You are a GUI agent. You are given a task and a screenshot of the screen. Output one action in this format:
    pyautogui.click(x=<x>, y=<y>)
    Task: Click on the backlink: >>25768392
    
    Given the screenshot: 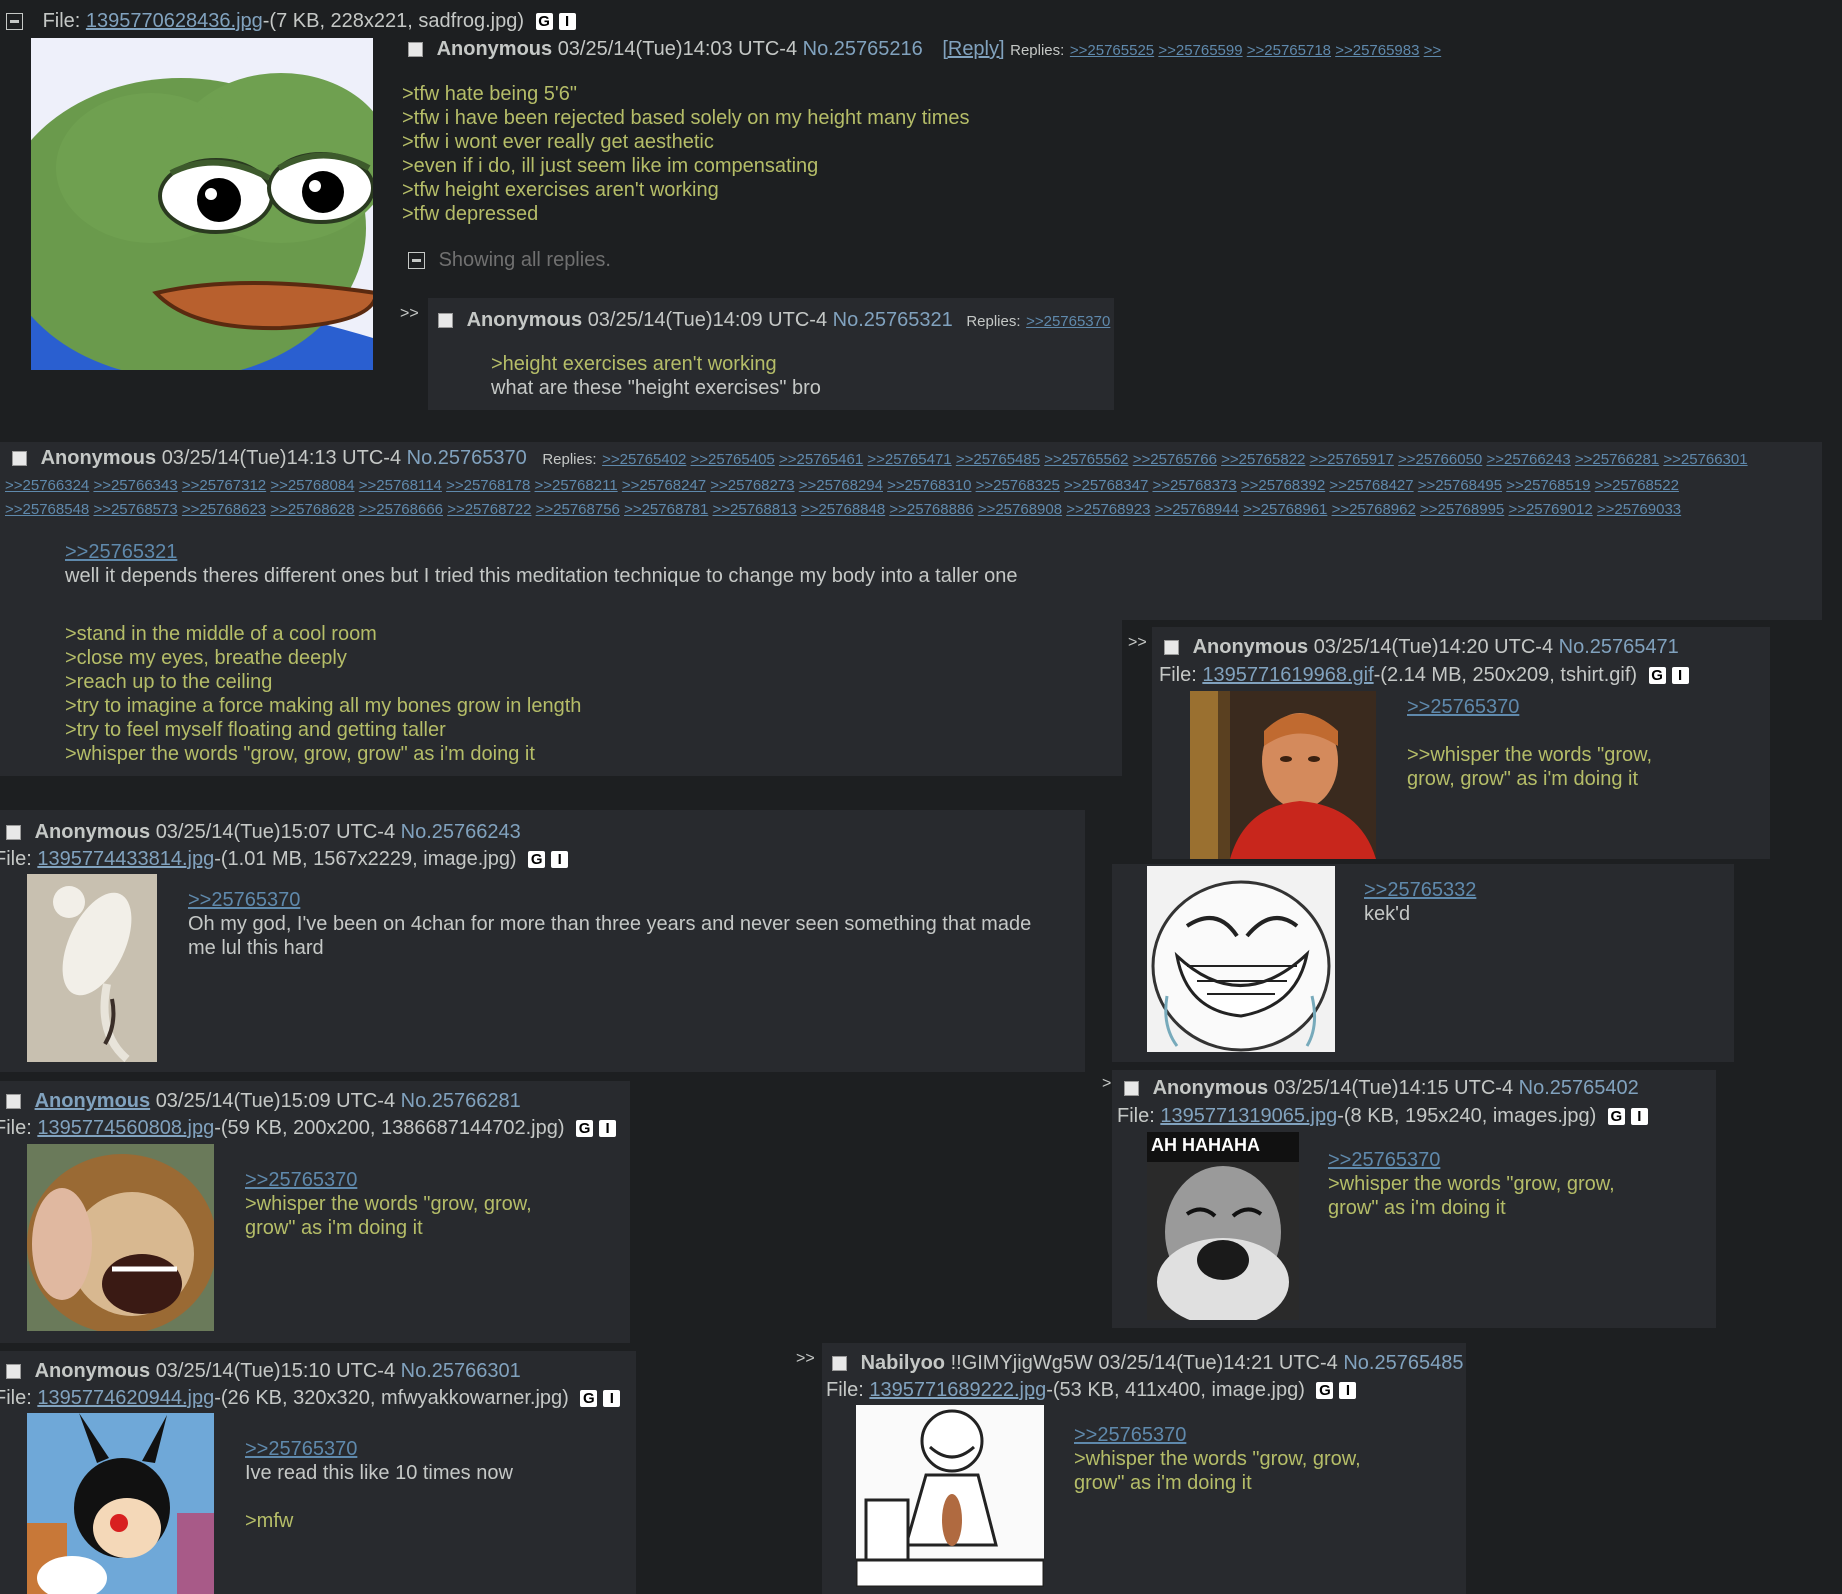 What is the action you would take?
    pyautogui.click(x=1283, y=485)
    